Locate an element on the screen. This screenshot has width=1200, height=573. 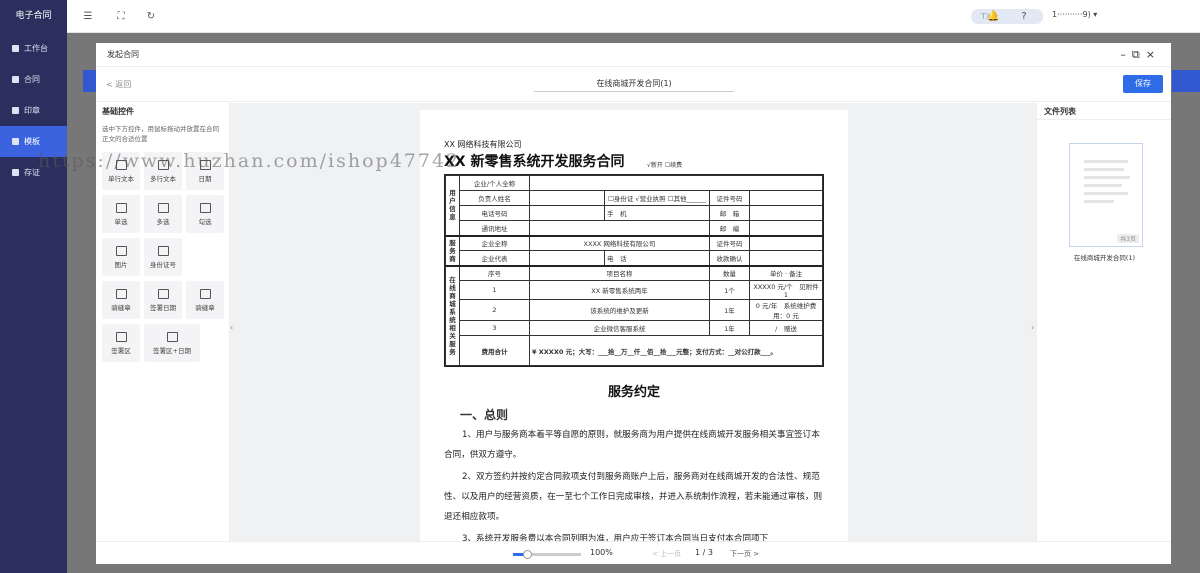
page-indicator: 1 / 3 is located at coordinates (704, 552).